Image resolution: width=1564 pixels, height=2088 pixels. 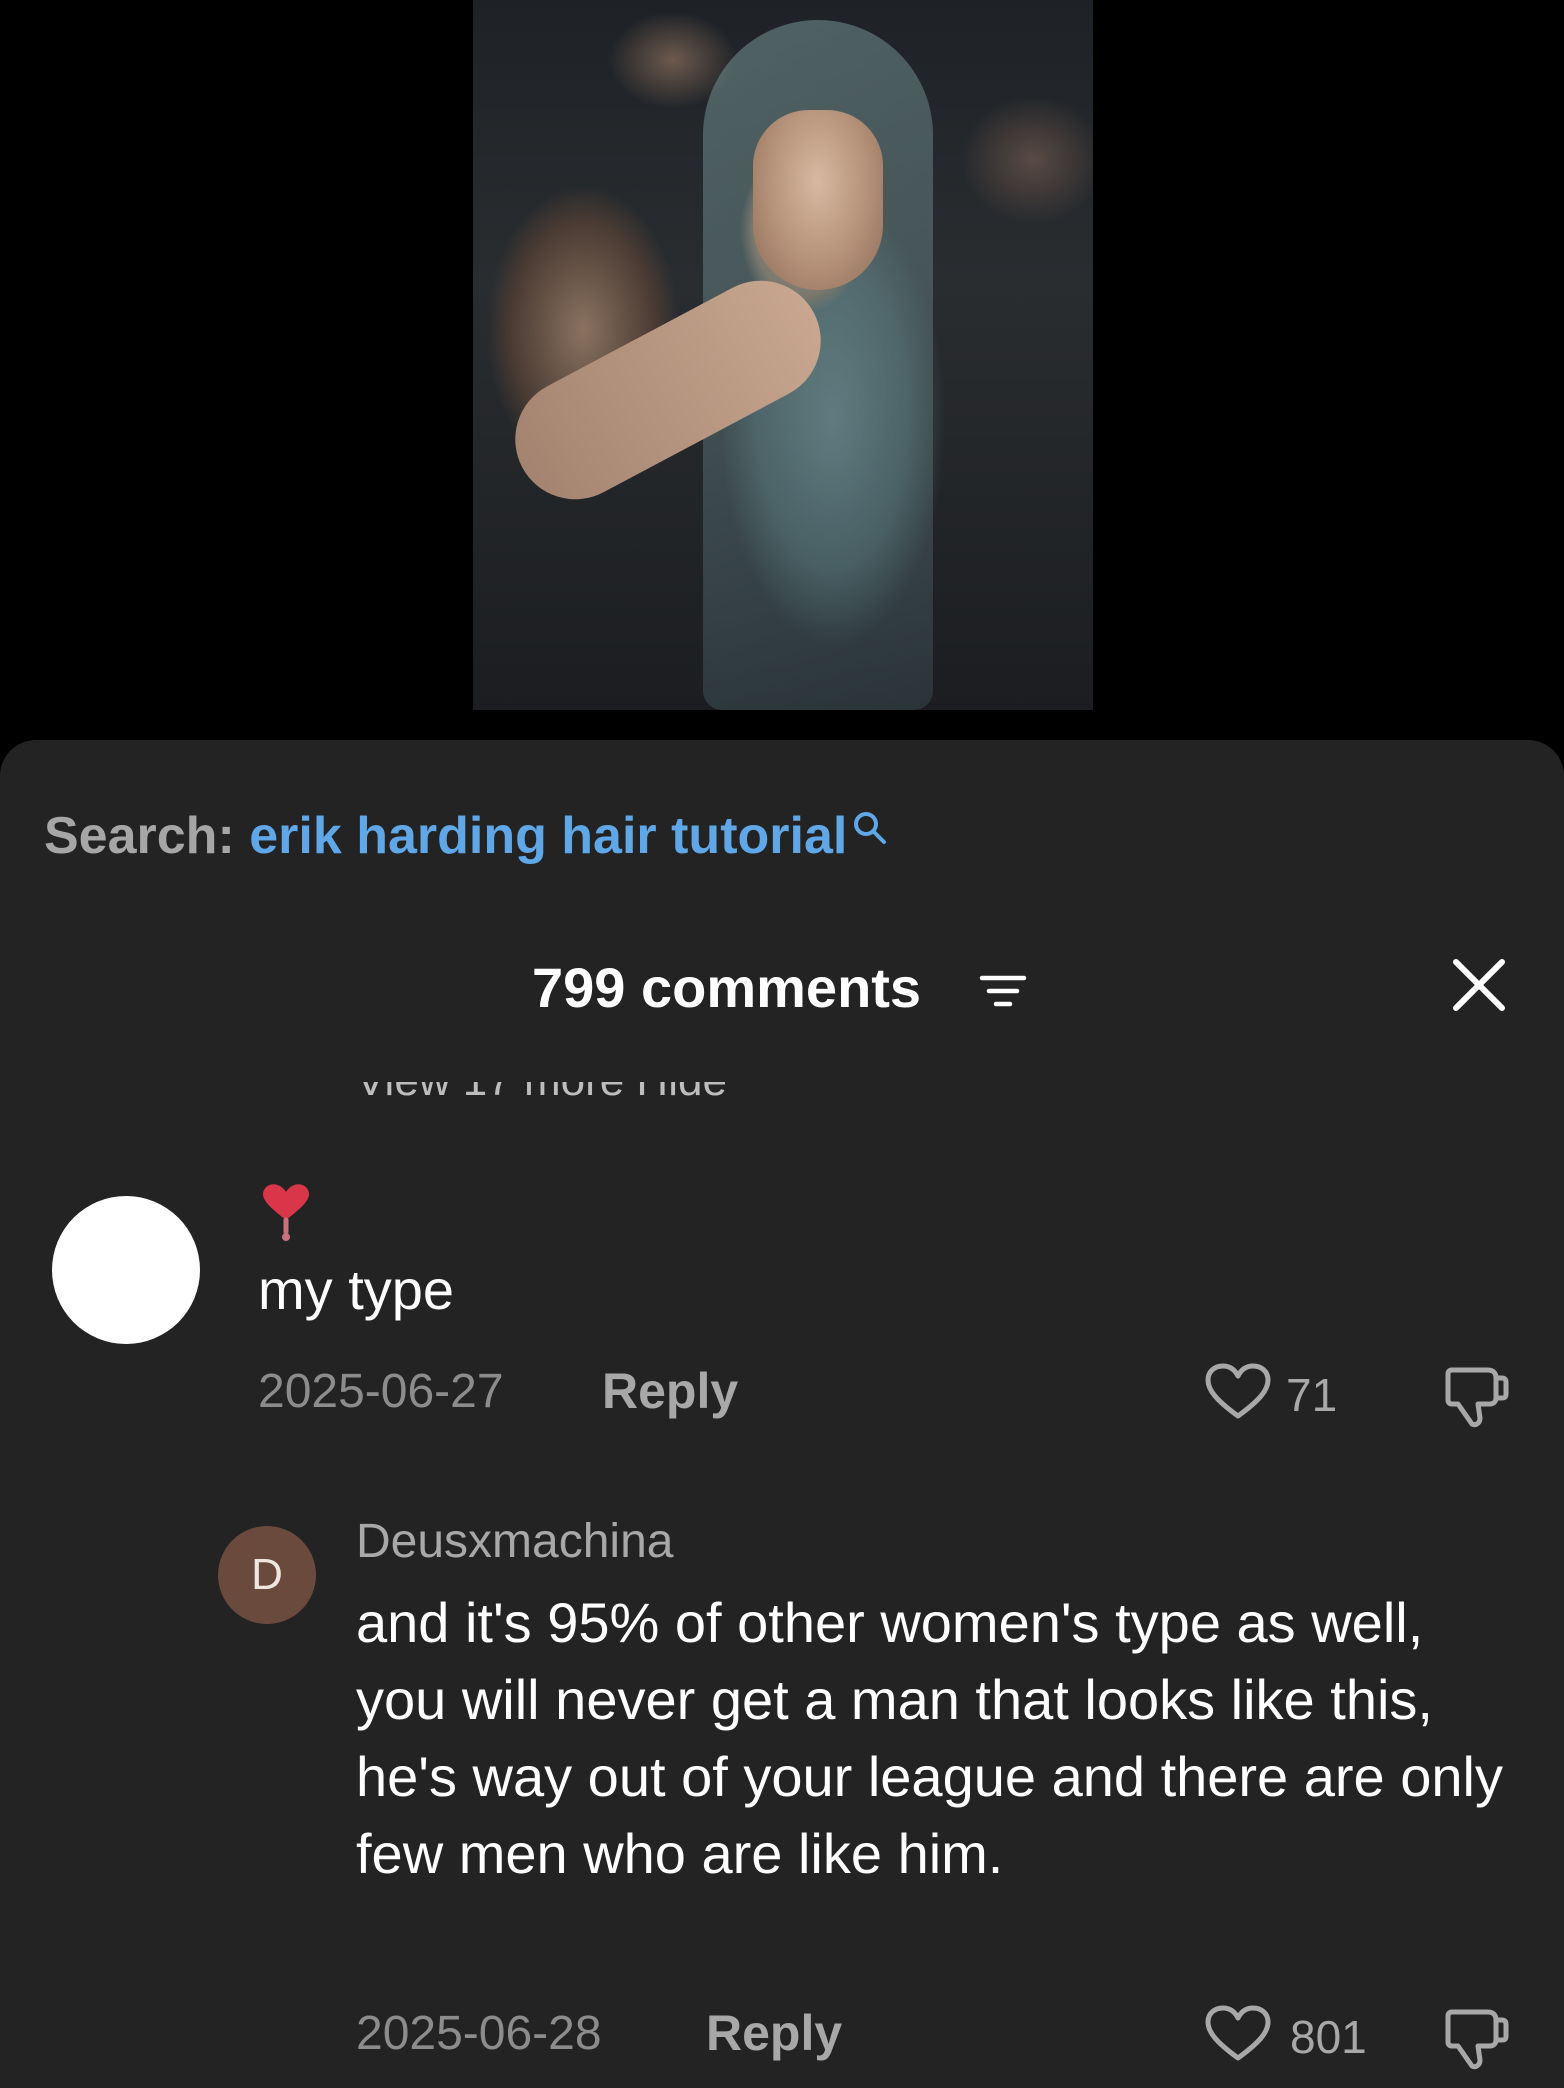 I want to click on comment-text: my type, so click(x=356, y=1289).